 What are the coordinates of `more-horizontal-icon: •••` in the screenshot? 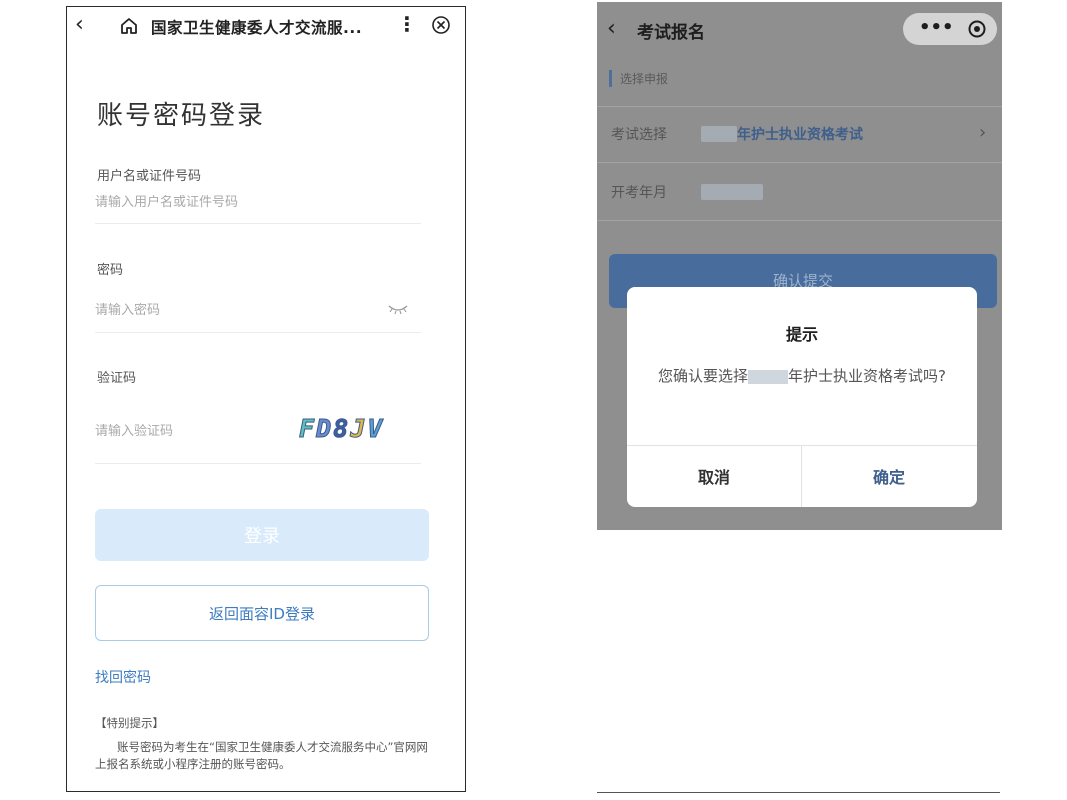 It's located at (936, 27).